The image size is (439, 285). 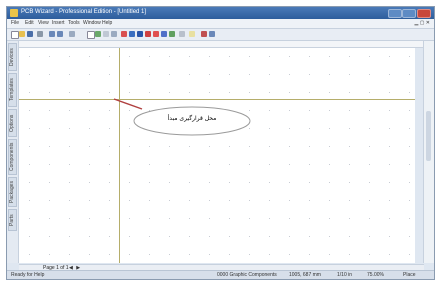 What do you see at coordinates (107, 23) in the screenshot?
I see `menu-help: Help` at bounding box center [107, 23].